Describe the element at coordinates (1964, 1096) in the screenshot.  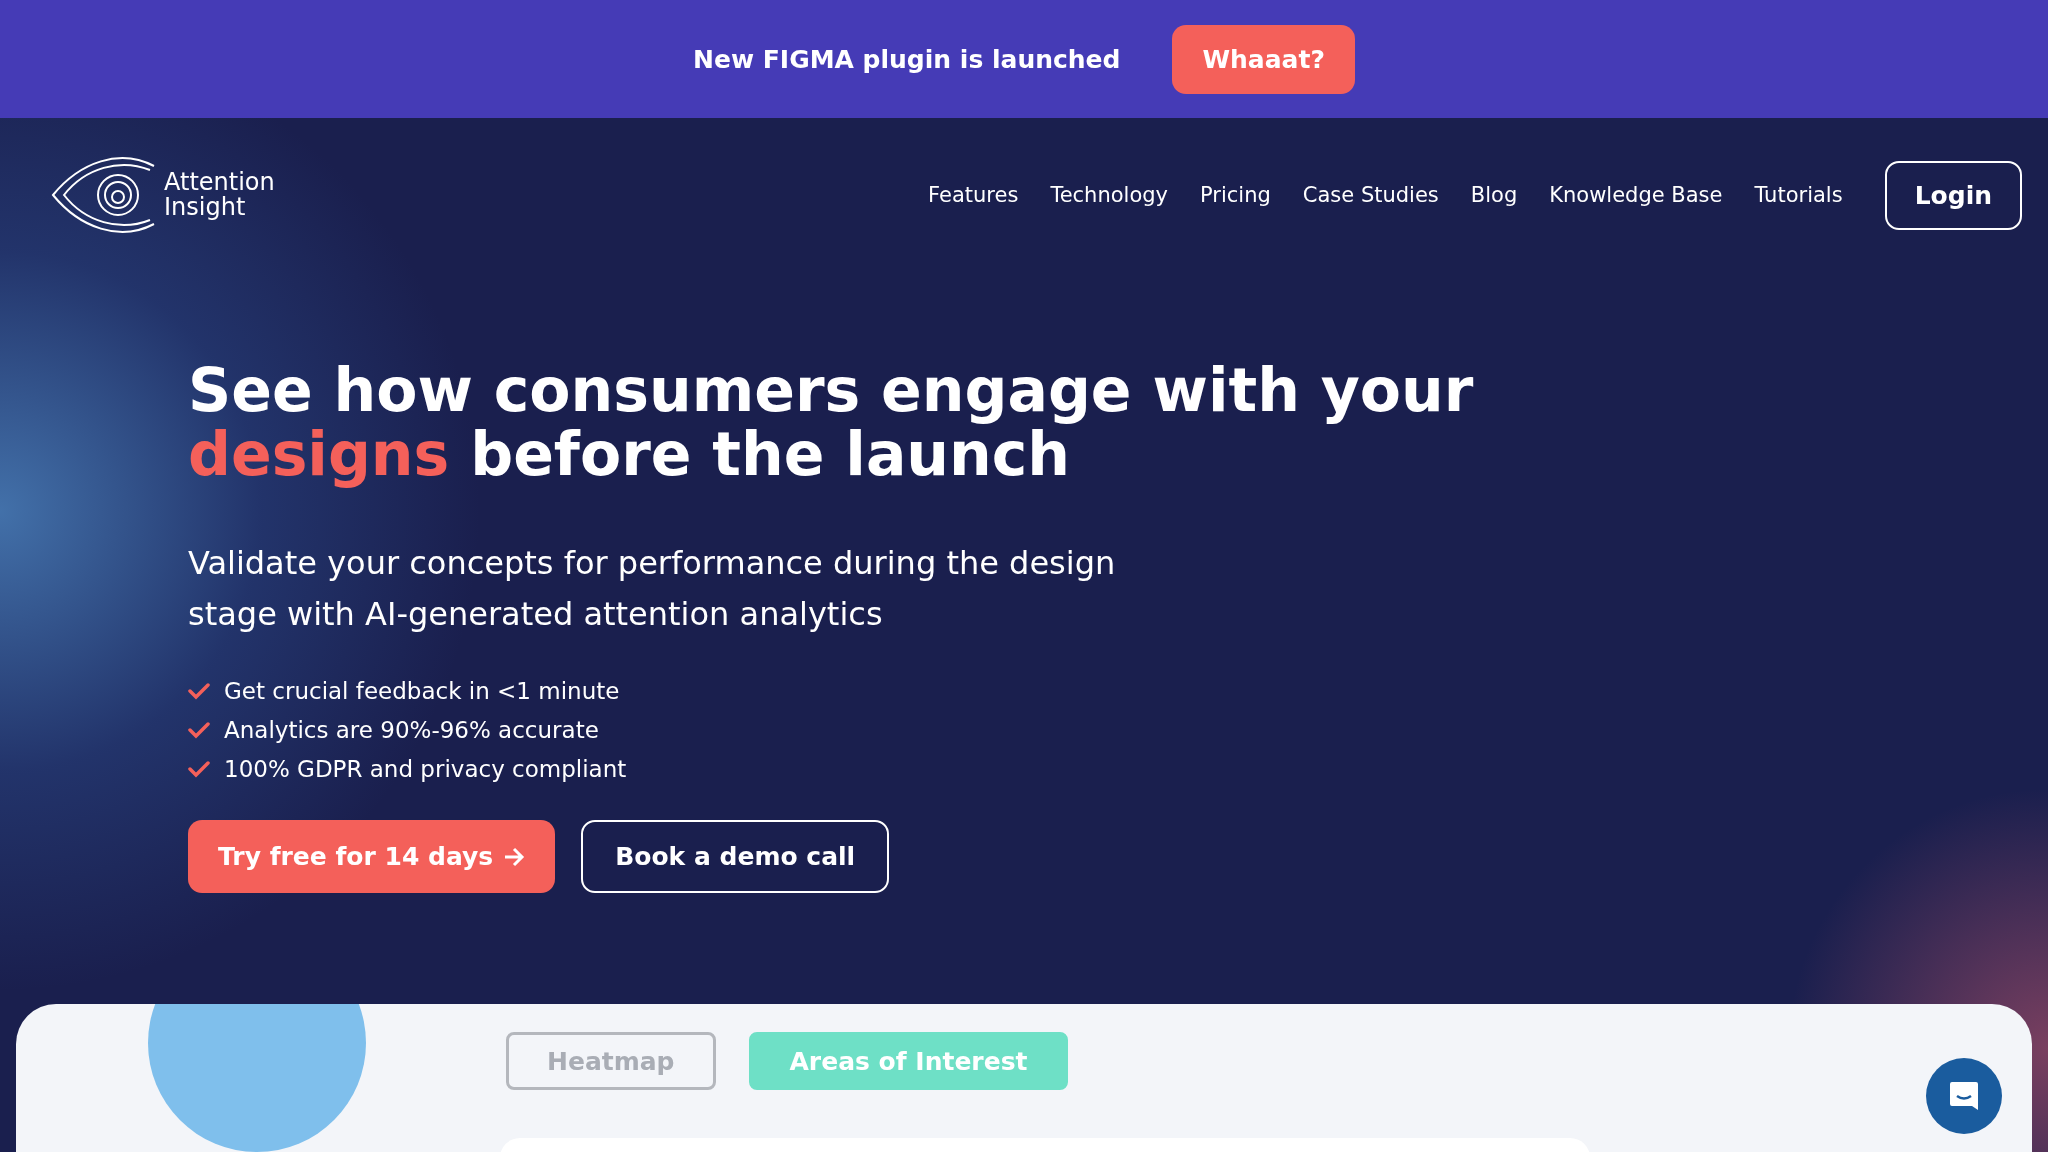
I see `chat-icon` at that location.